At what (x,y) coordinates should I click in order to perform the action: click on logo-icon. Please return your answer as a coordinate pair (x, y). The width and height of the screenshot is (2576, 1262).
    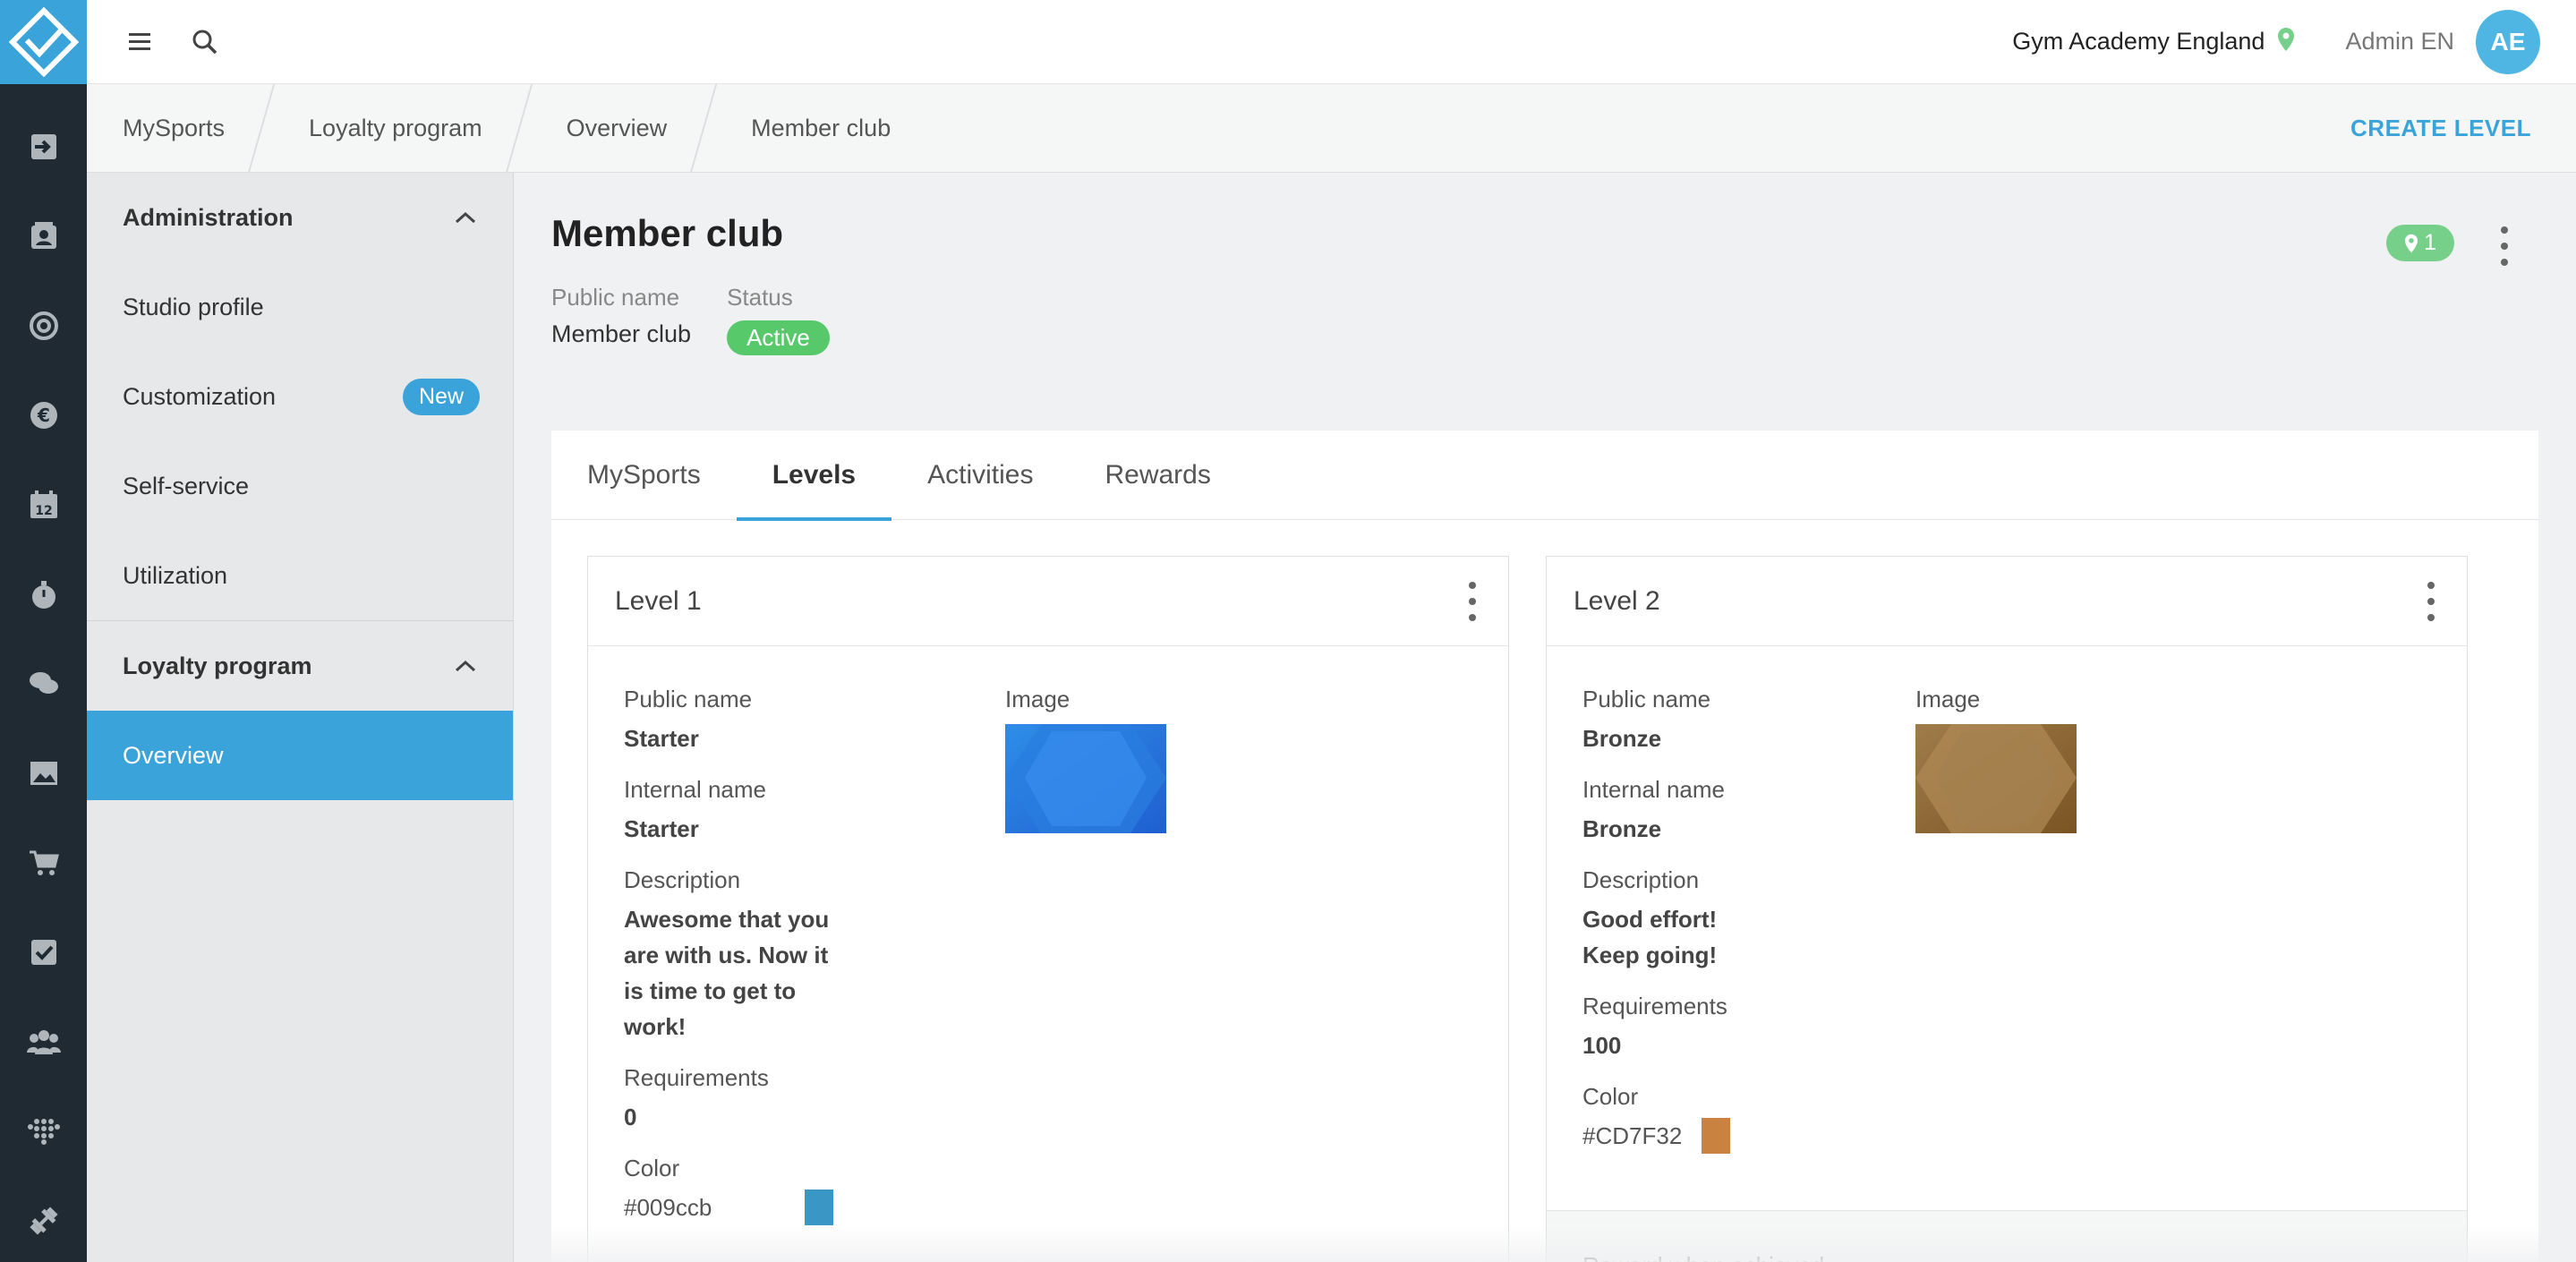
    Looking at the image, I should click on (43, 42).